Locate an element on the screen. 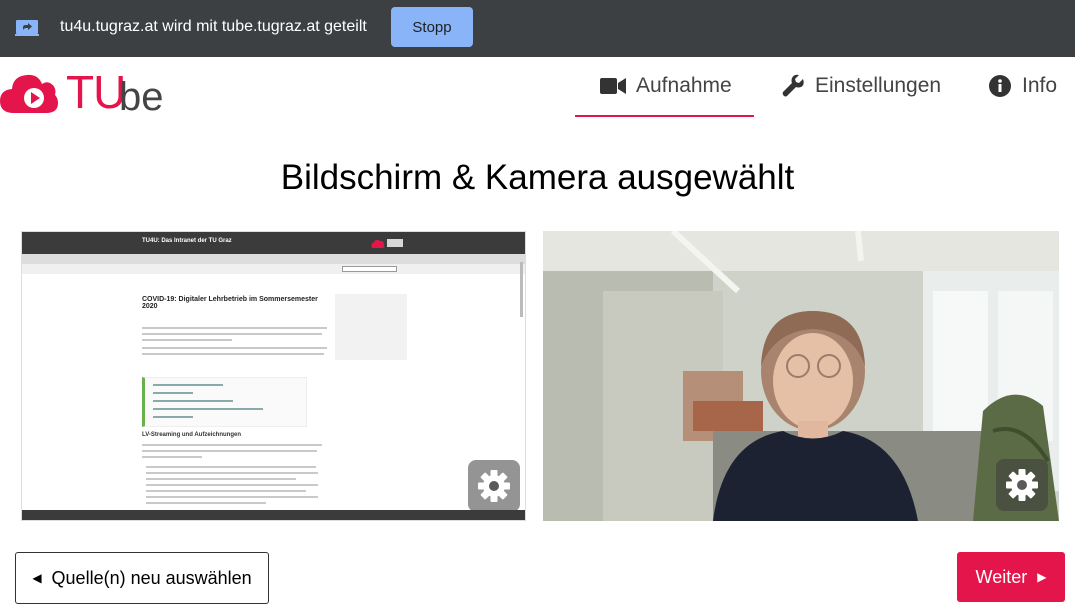  next-button-label: Weiter is located at coordinates (1001, 576).